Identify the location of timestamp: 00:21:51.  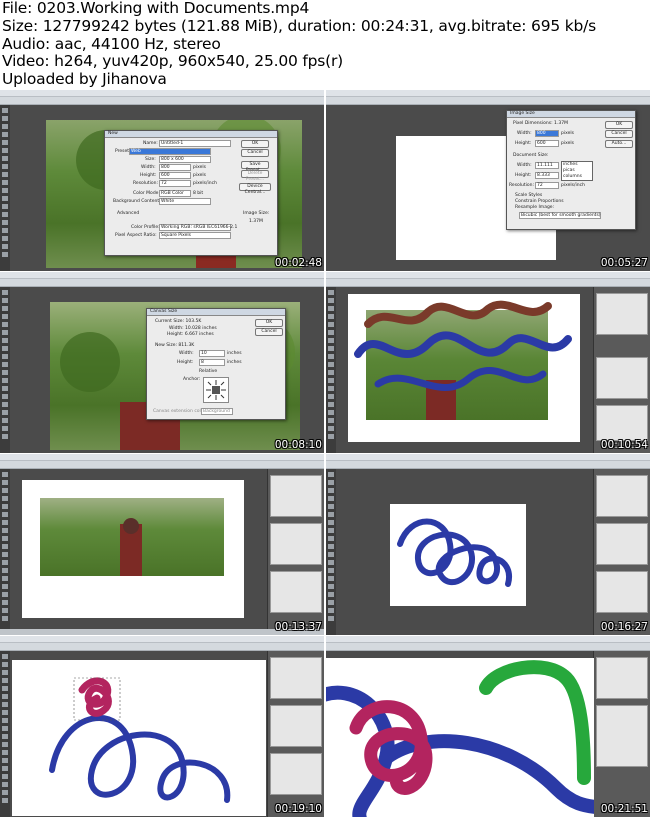
(624, 809).